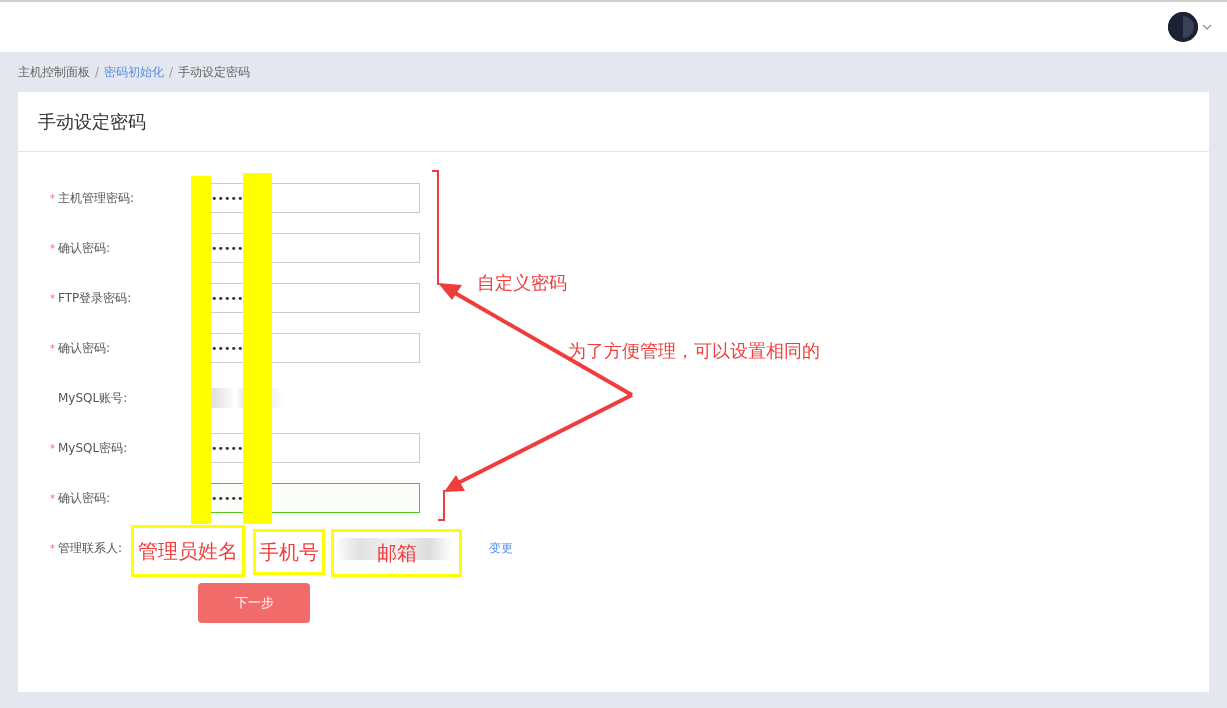 This screenshot has width=1227, height=708. What do you see at coordinates (93, 448) in the screenshot?
I see `field-label: MySQL密码:` at bounding box center [93, 448].